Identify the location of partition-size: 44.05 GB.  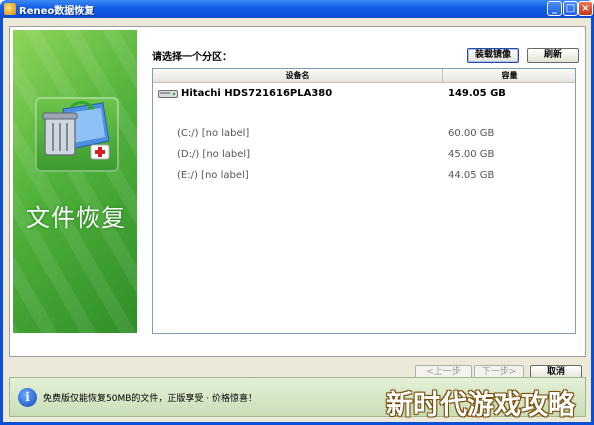
(471, 175).